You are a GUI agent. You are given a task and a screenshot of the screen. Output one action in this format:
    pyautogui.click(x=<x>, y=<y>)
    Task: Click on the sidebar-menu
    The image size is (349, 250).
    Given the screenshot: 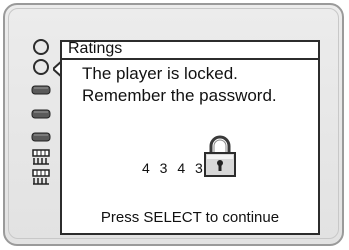 What is the action you would take?
    pyautogui.click(x=41, y=112)
    